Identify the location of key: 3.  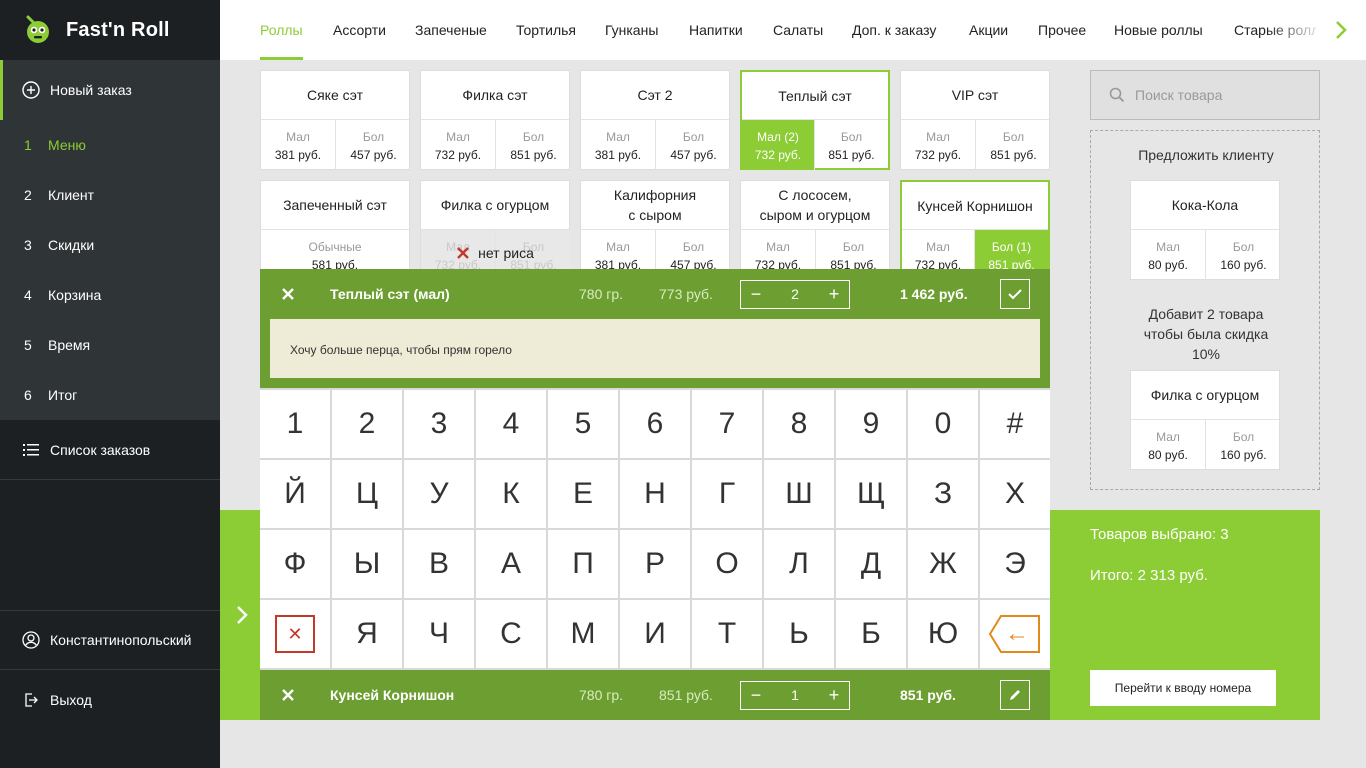
(439, 424).